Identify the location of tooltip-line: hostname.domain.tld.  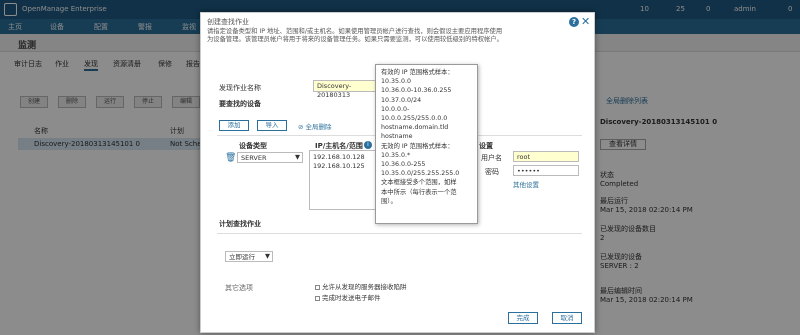
(415, 128).